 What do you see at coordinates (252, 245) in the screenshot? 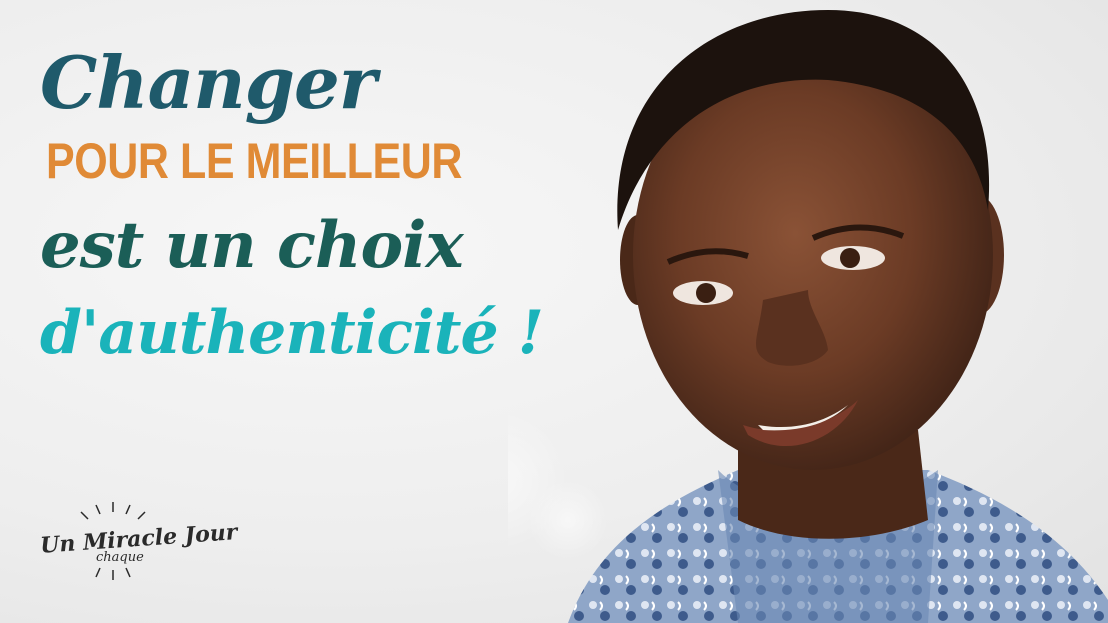
I see `headline-line-est-un-choix: est un choix` at bounding box center [252, 245].